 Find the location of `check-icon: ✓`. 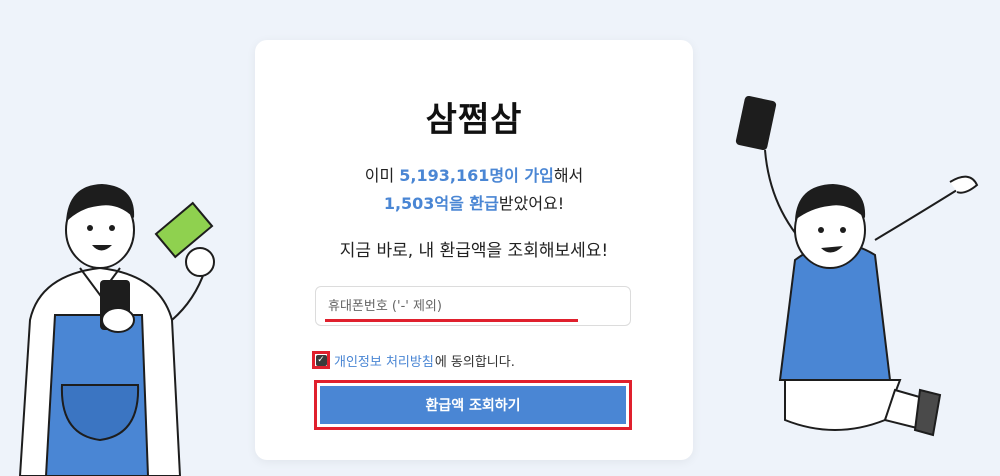

check-icon: ✓ is located at coordinates (321, 360).